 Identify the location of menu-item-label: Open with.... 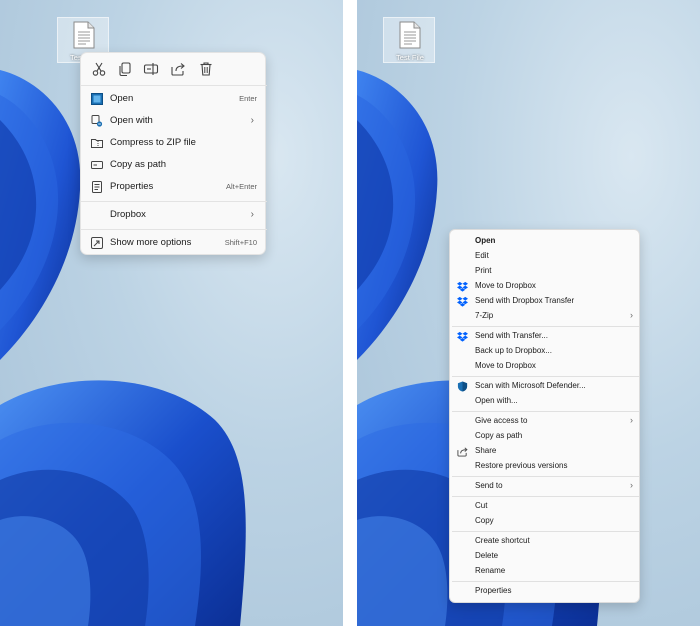
(496, 400).